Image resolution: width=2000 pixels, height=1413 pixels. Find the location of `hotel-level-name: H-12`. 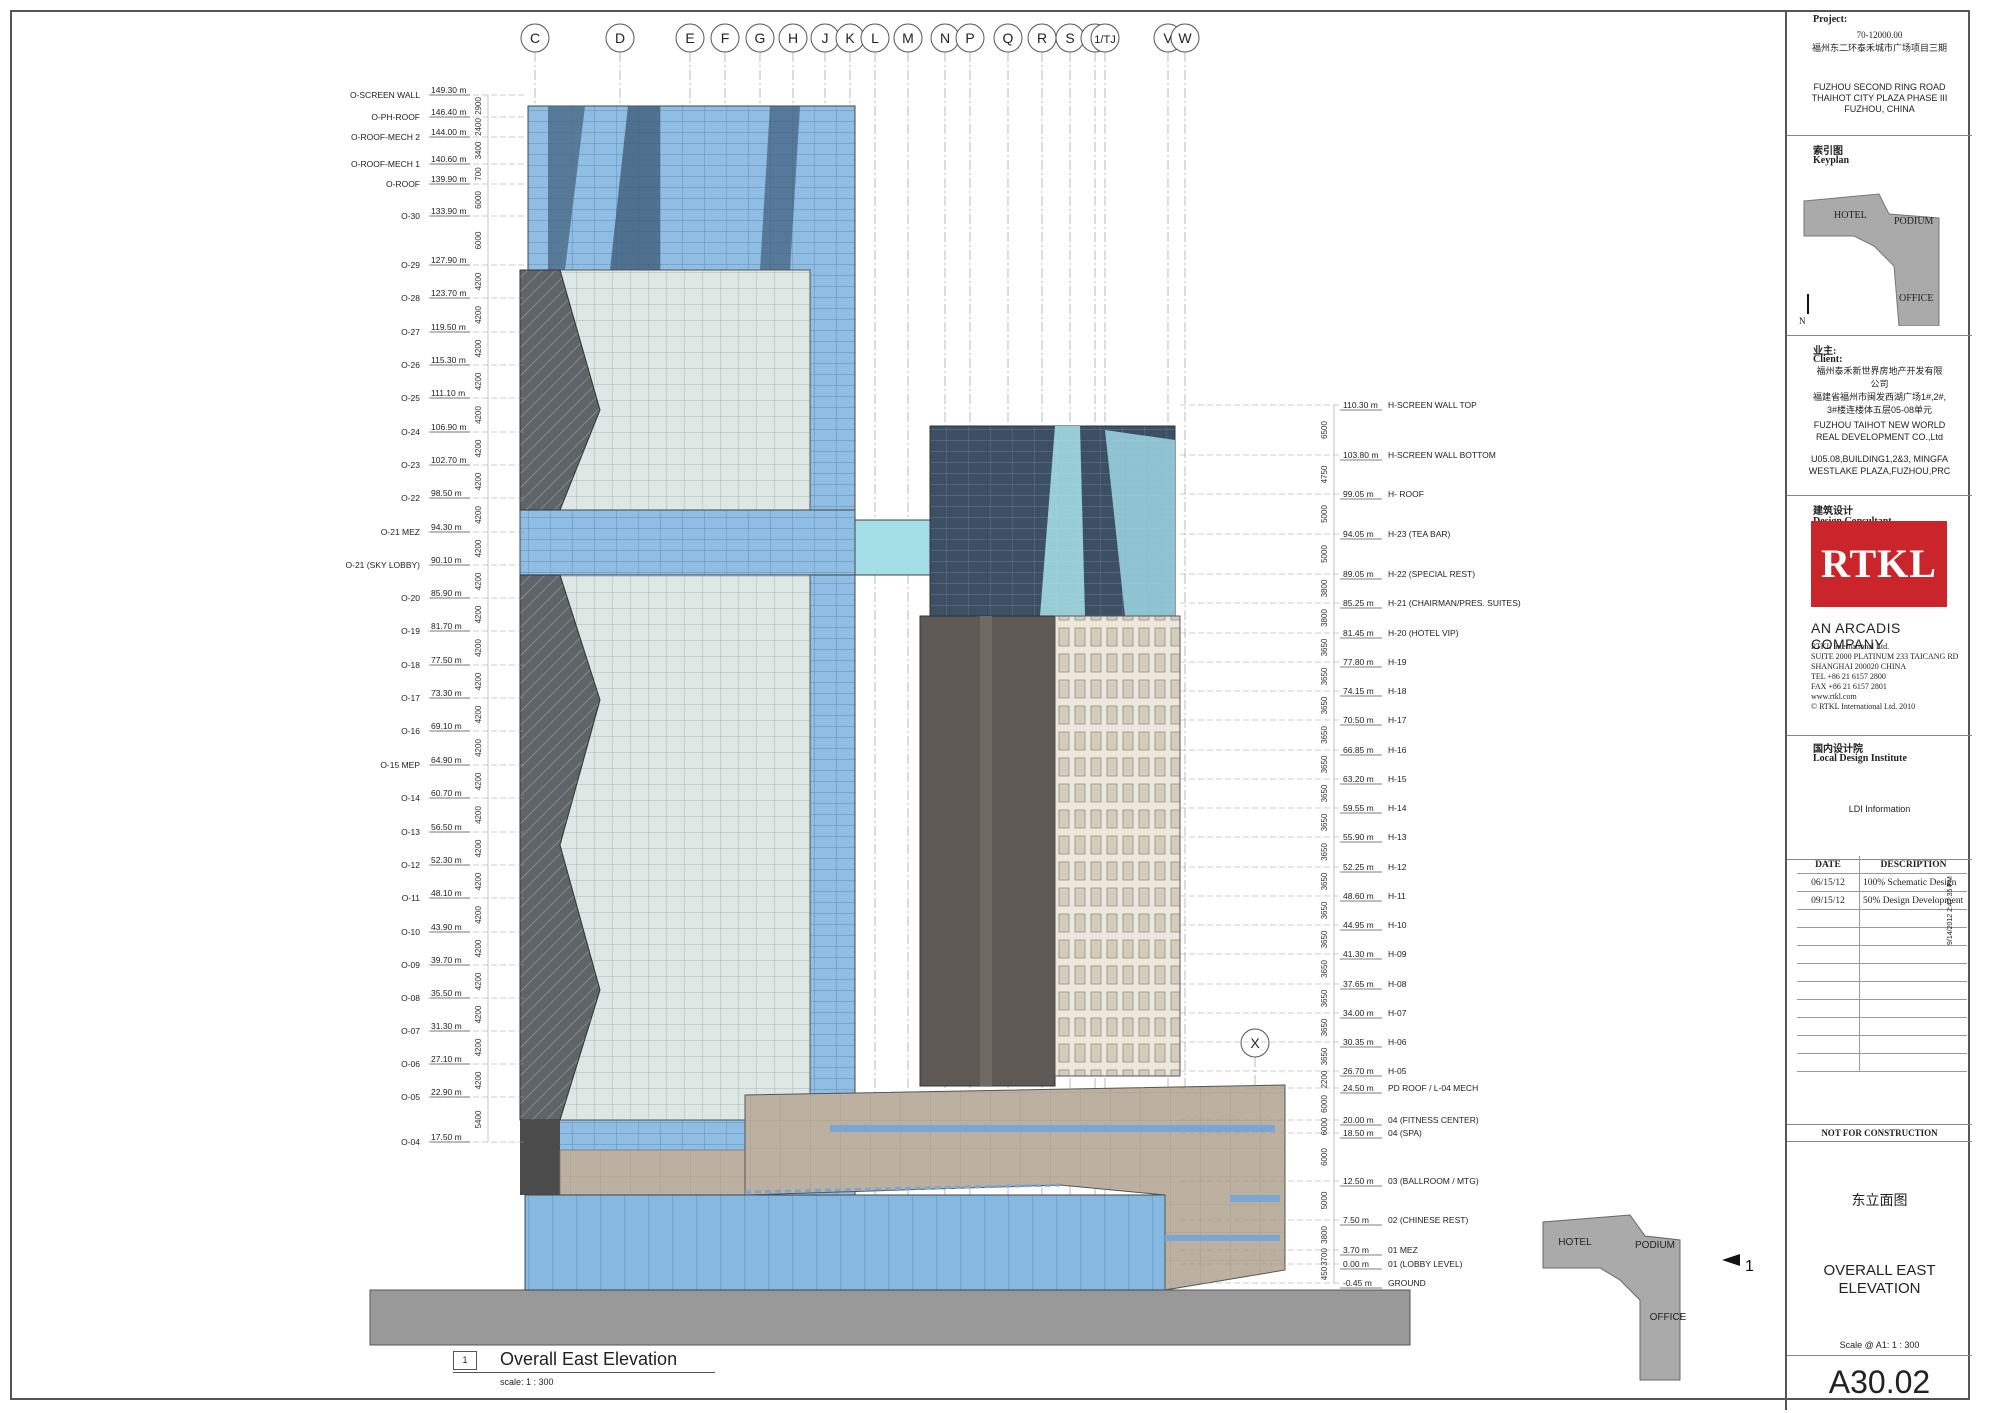

hotel-level-name: H-12 is located at coordinates (1397, 867).